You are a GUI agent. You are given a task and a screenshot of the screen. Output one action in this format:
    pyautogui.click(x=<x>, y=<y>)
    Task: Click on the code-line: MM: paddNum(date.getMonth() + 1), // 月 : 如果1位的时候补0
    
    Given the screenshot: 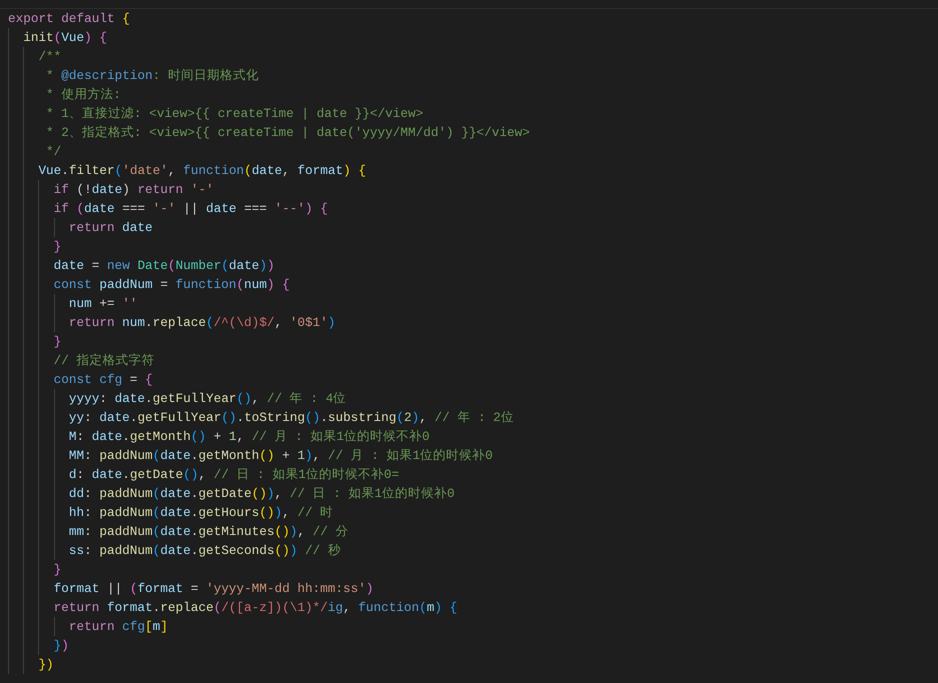 What is the action you would take?
    pyautogui.click(x=280, y=456)
    